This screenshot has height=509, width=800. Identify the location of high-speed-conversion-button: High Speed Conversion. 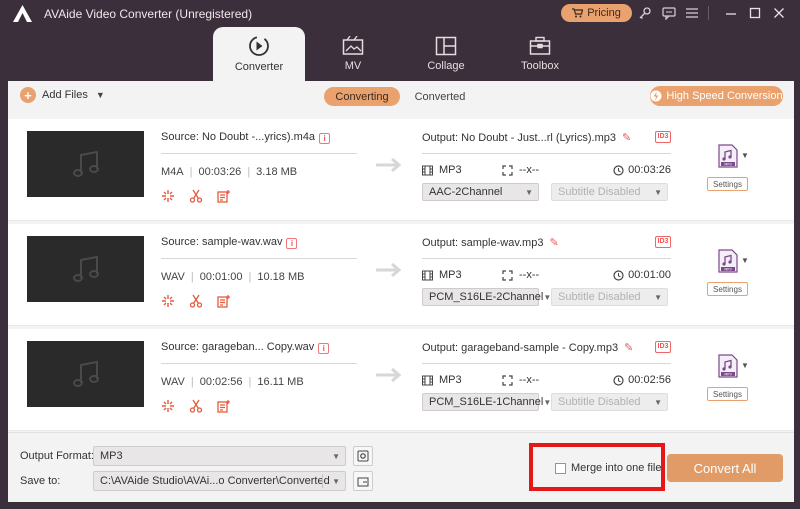
(716, 96).